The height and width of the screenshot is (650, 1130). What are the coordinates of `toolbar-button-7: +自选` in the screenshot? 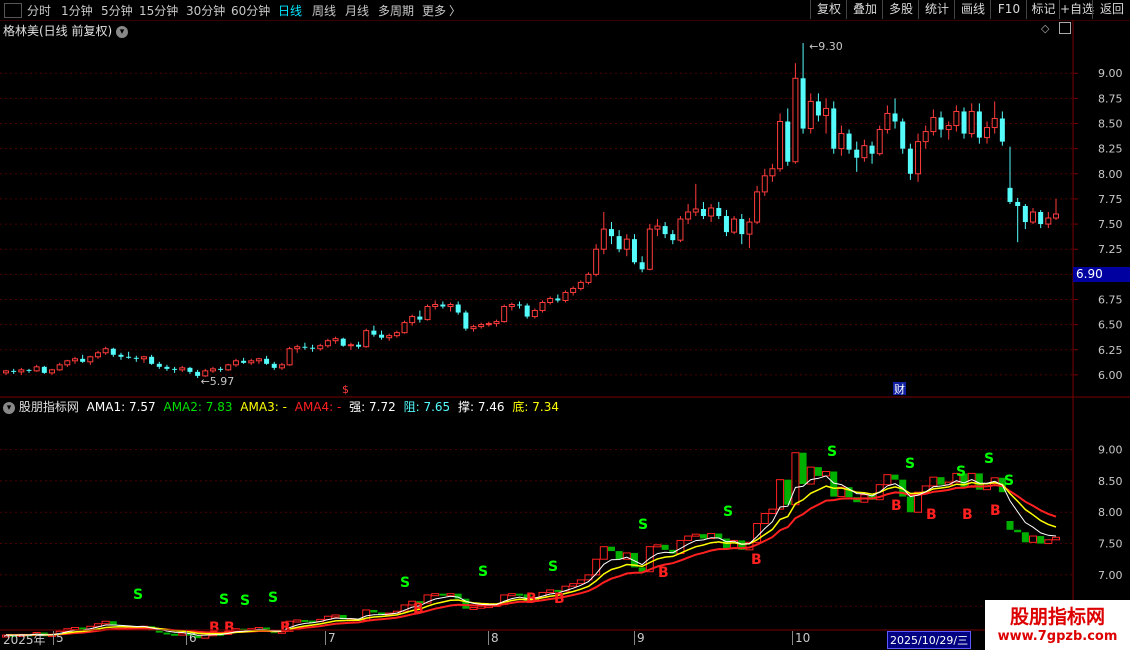 It's located at (1076, 9).